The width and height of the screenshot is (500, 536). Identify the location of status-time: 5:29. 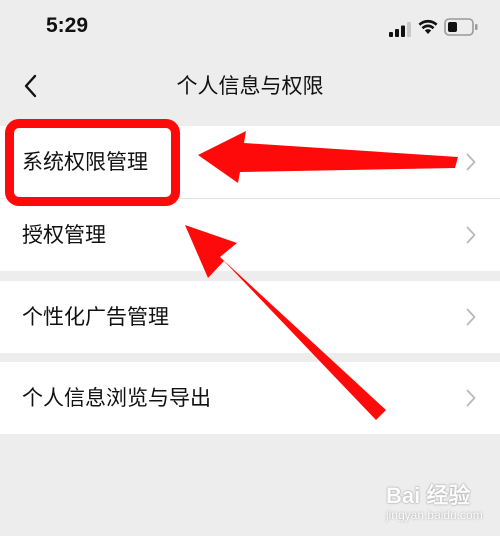
(67, 25).